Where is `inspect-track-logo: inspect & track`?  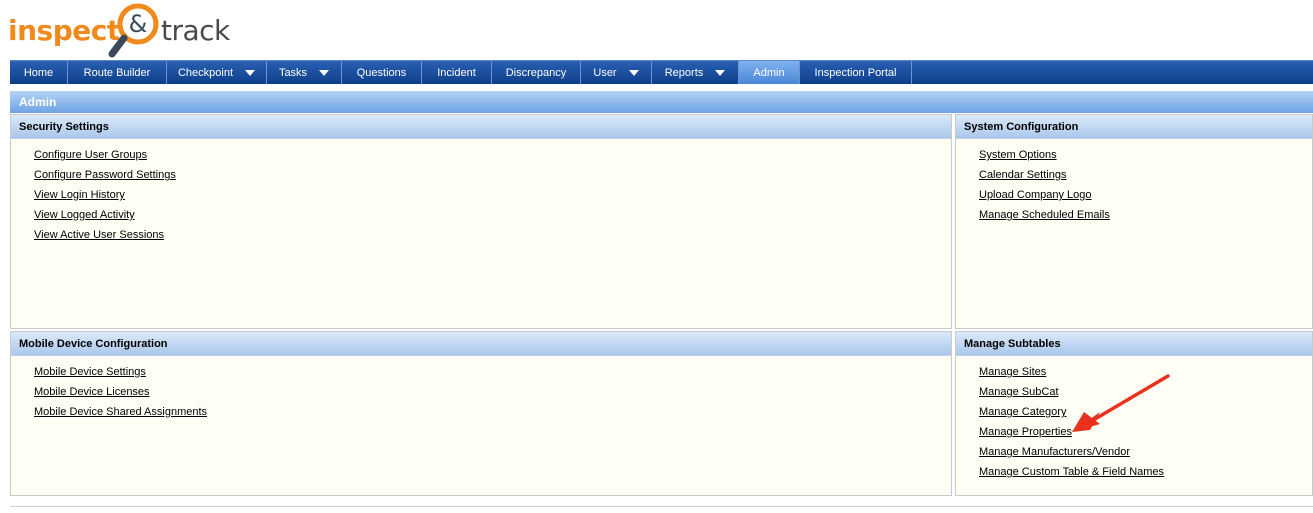
inspect-track-logo: inspect & track is located at coordinates (128, 30).